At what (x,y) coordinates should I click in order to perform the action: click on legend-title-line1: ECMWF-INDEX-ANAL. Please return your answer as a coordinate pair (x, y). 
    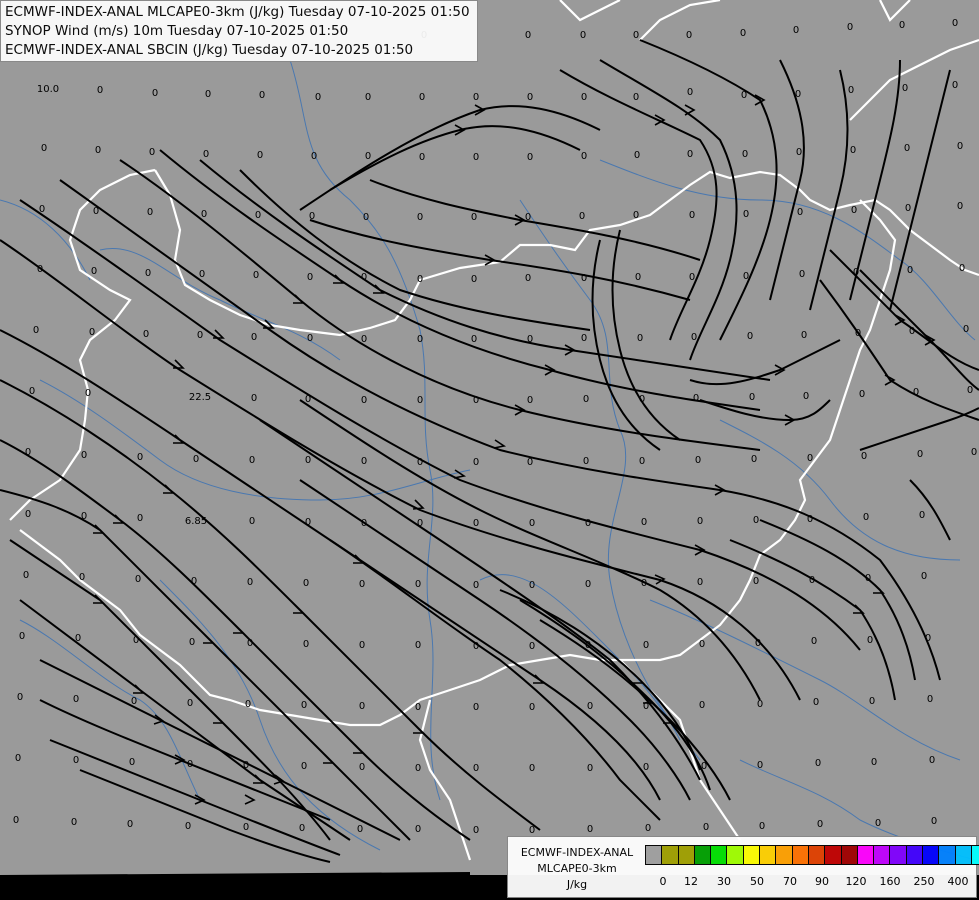
    Looking at the image, I should click on (577, 852).